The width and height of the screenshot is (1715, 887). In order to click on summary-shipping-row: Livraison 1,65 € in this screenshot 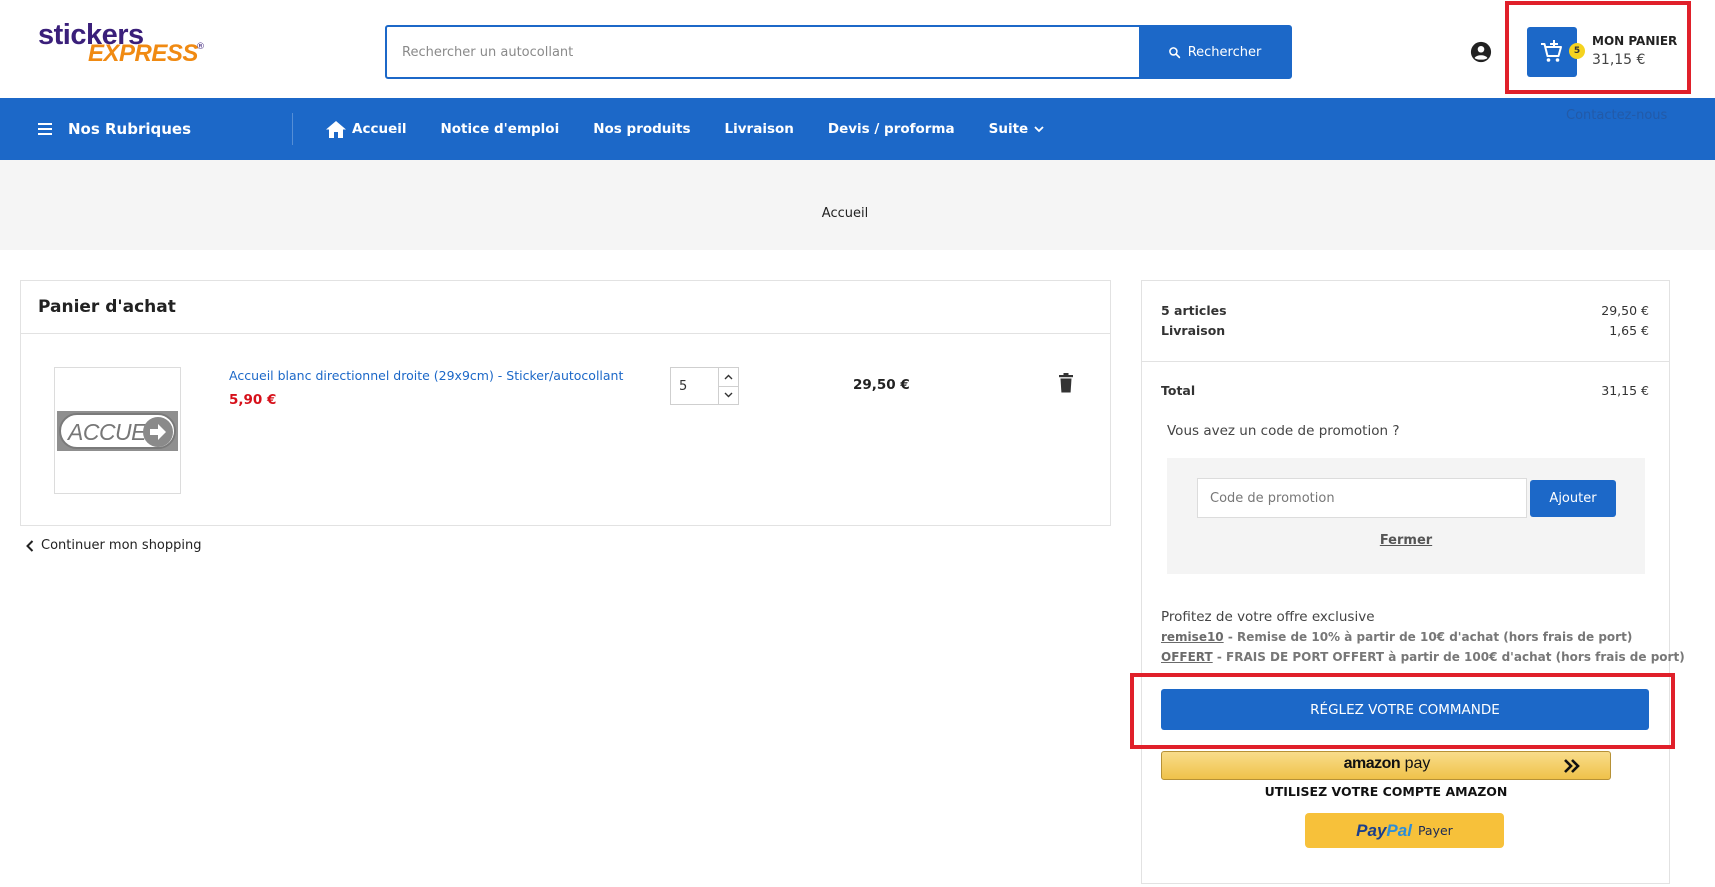, I will do `click(1405, 330)`.